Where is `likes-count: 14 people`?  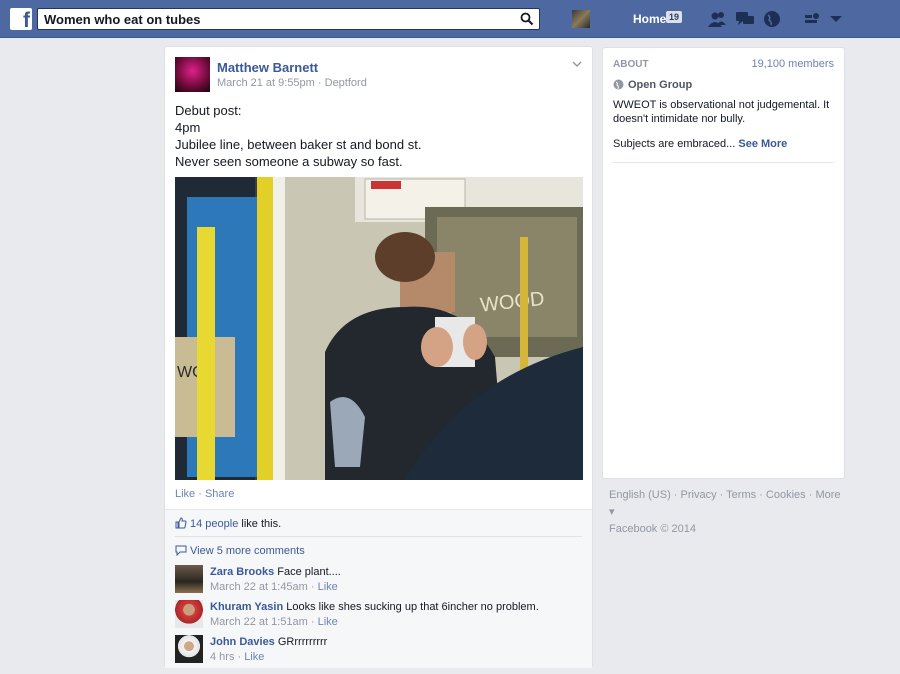
likes-count: 14 people is located at coordinates (214, 524).